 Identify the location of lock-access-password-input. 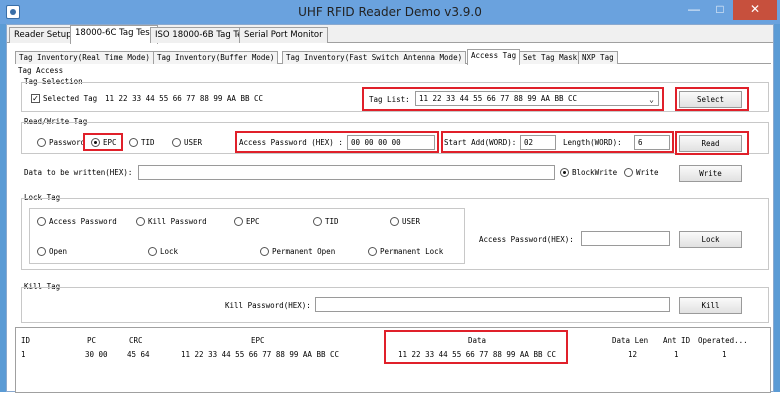
(625, 238).